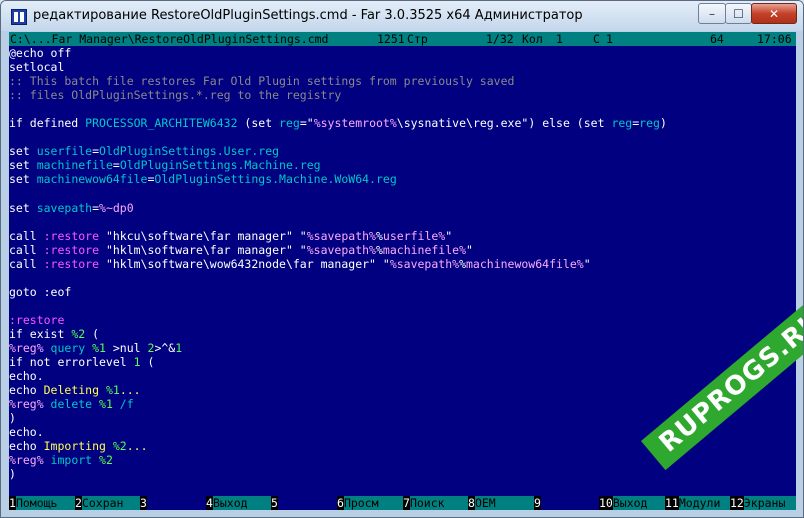 This screenshot has width=804, height=518. Describe the element at coordinates (64, 207) in the screenshot. I see `code-token: savepath` at that location.